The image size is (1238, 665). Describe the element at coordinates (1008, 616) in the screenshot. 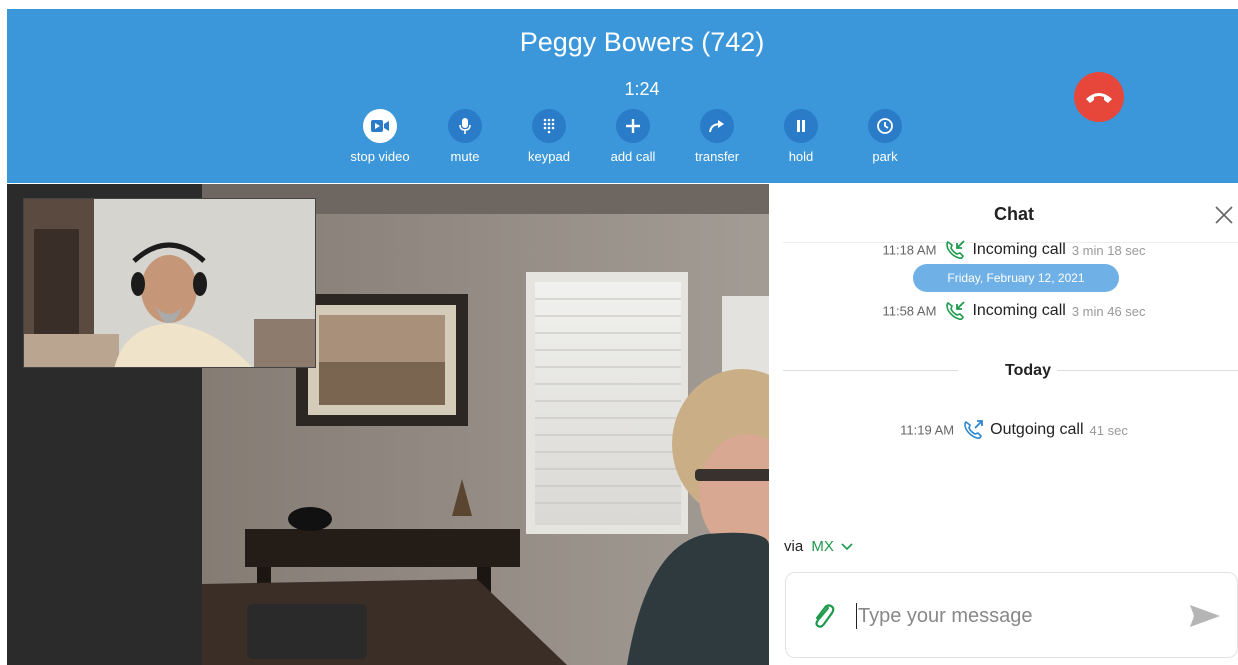

I see `message-input` at that location.